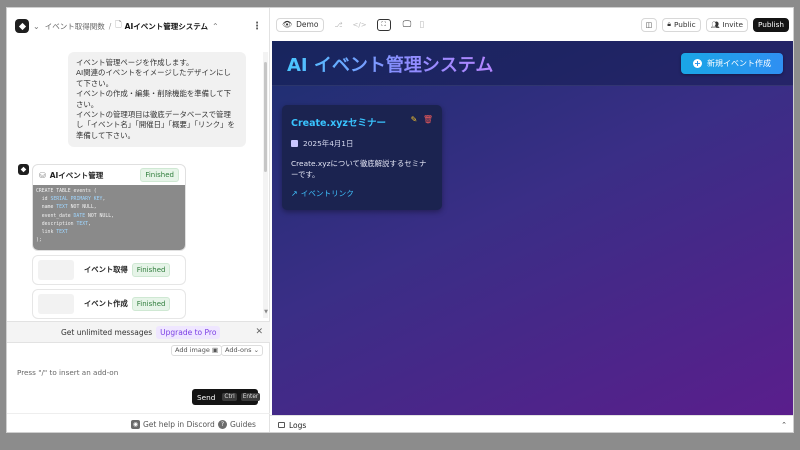  I want to click on mobile-icon: ▯, so click(421, 25).